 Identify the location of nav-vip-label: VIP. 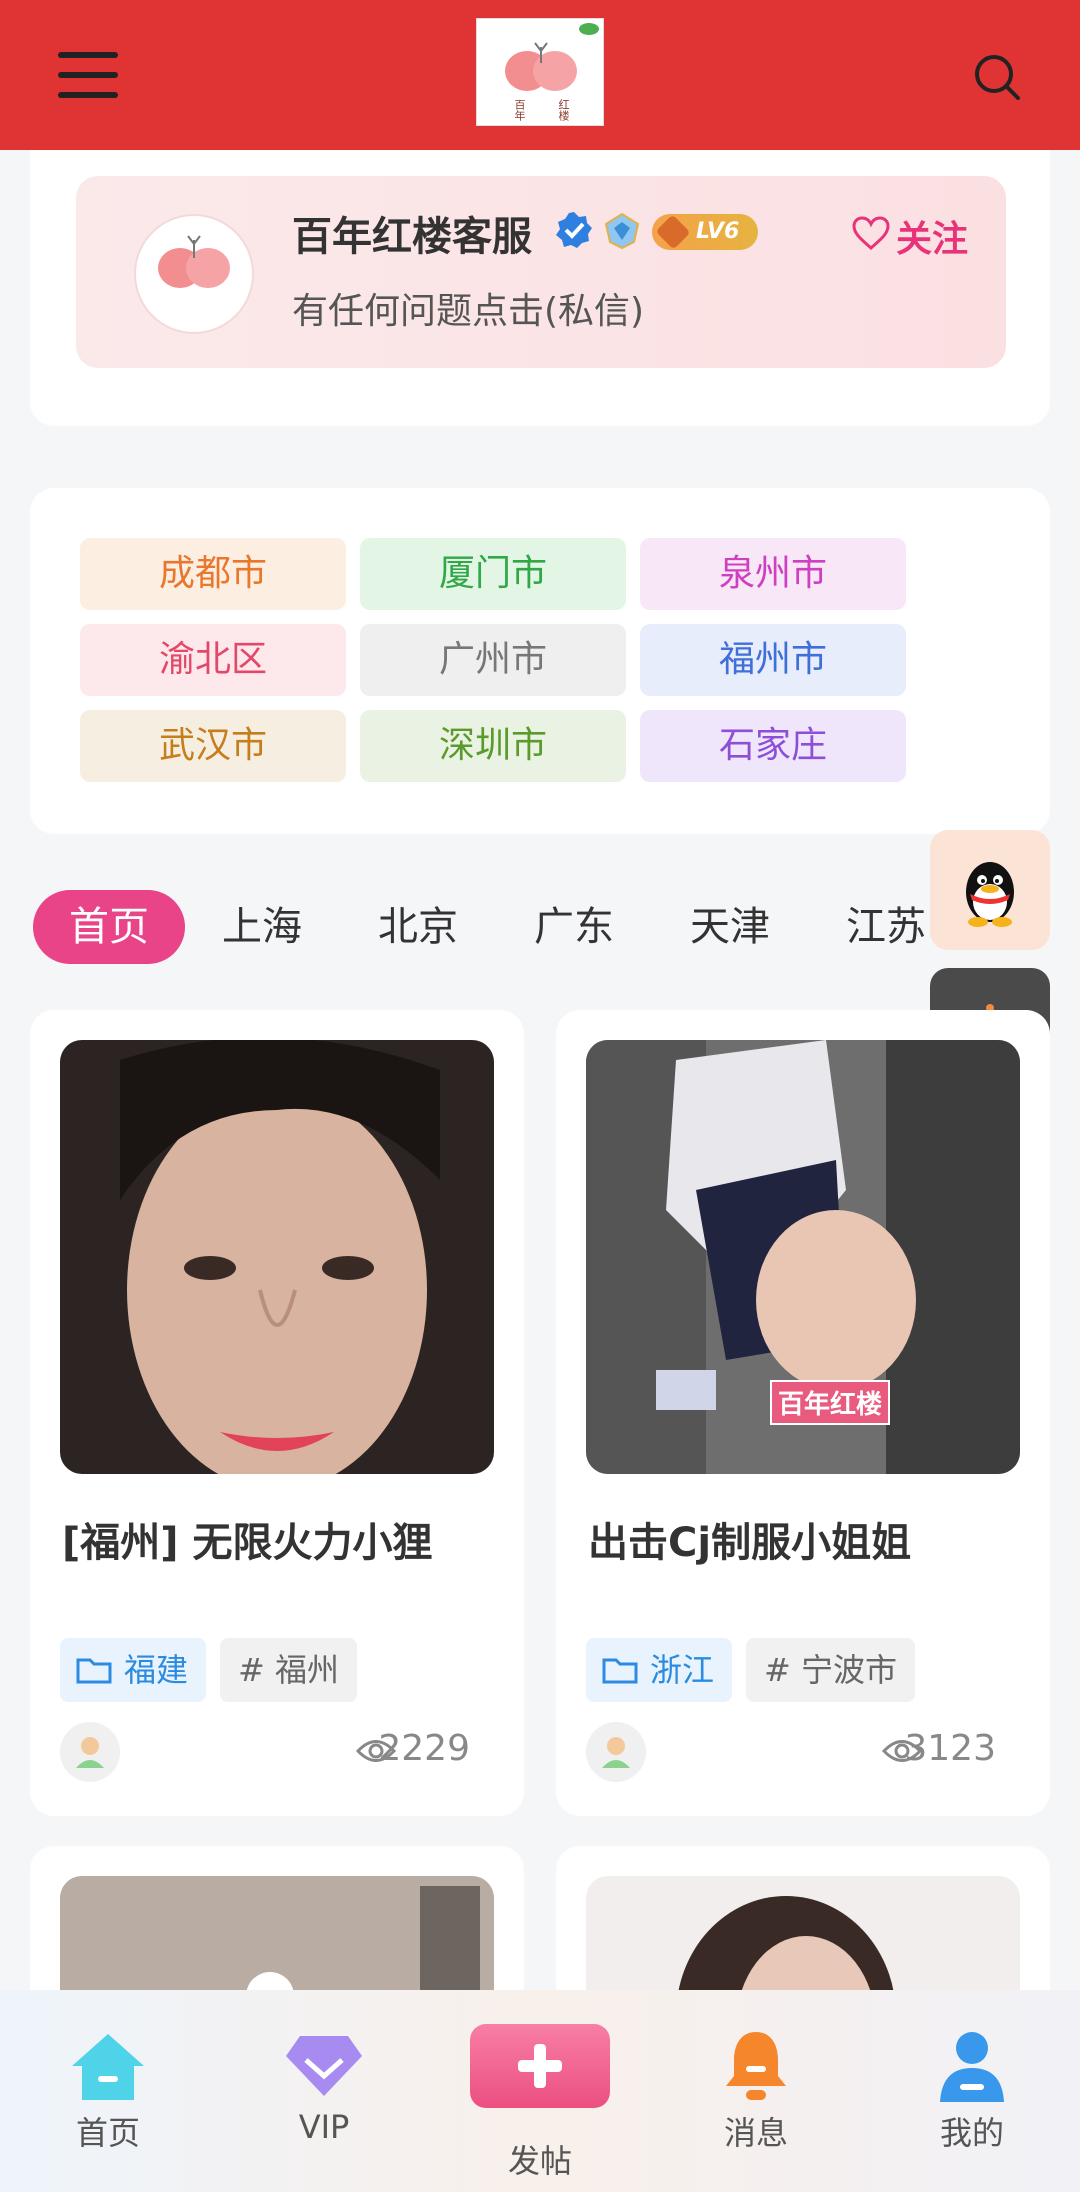
(324, 2127).